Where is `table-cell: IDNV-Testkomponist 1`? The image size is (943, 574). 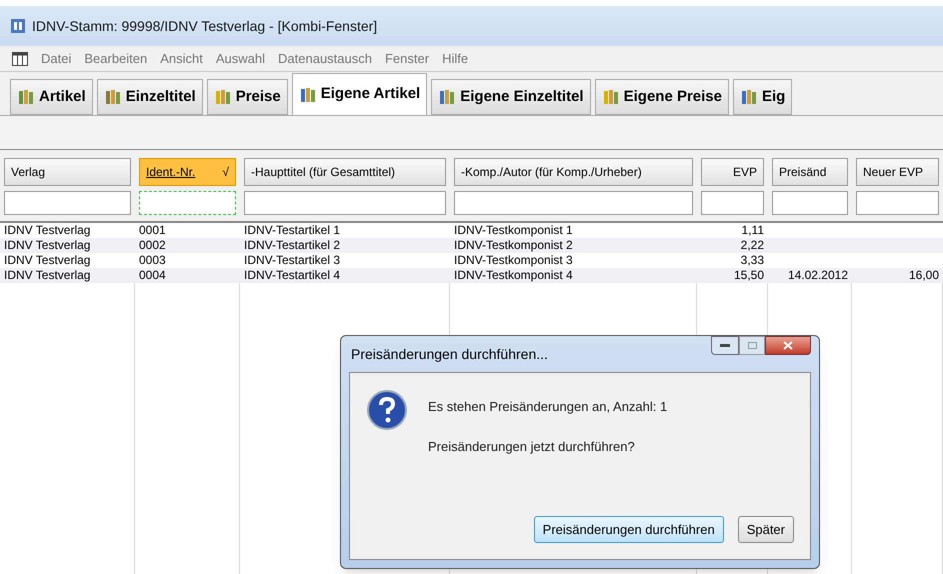 table-cell: IDNV-Testkomponist 1 is located at coordinates (513, 230).